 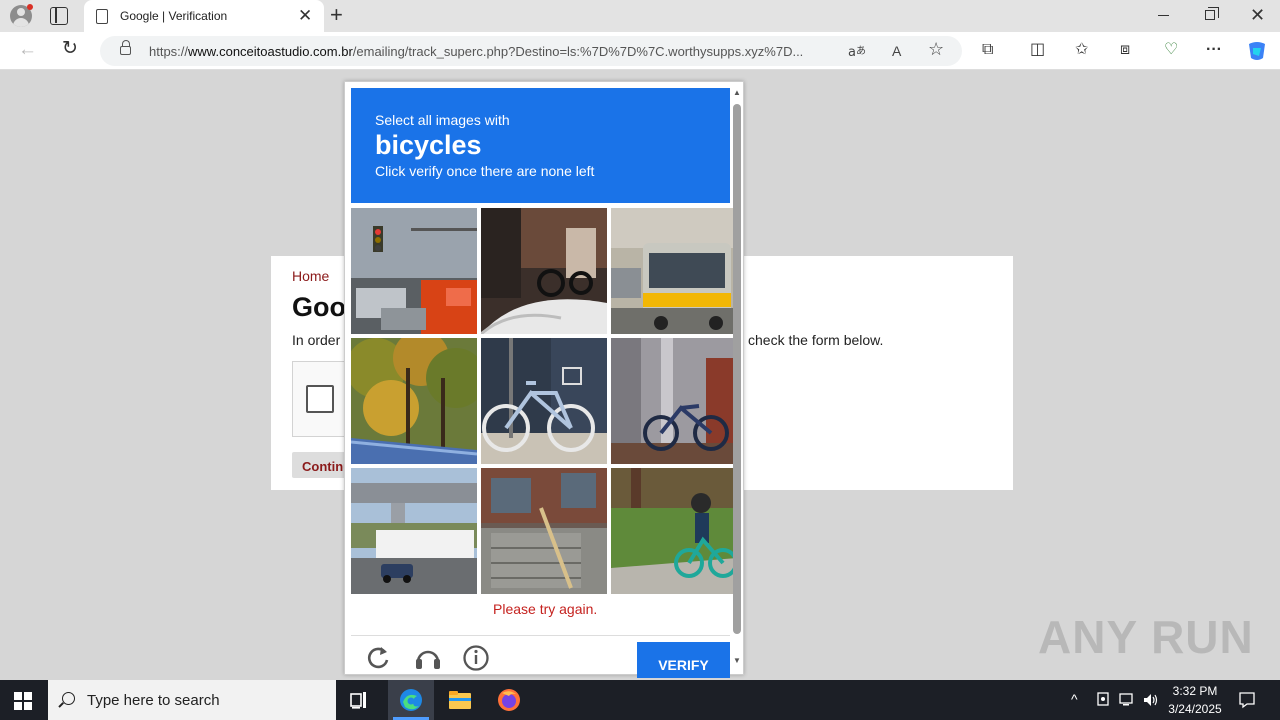 I want to click on windows-taskbar: Type here to search ^, so click(x=640, y=700).